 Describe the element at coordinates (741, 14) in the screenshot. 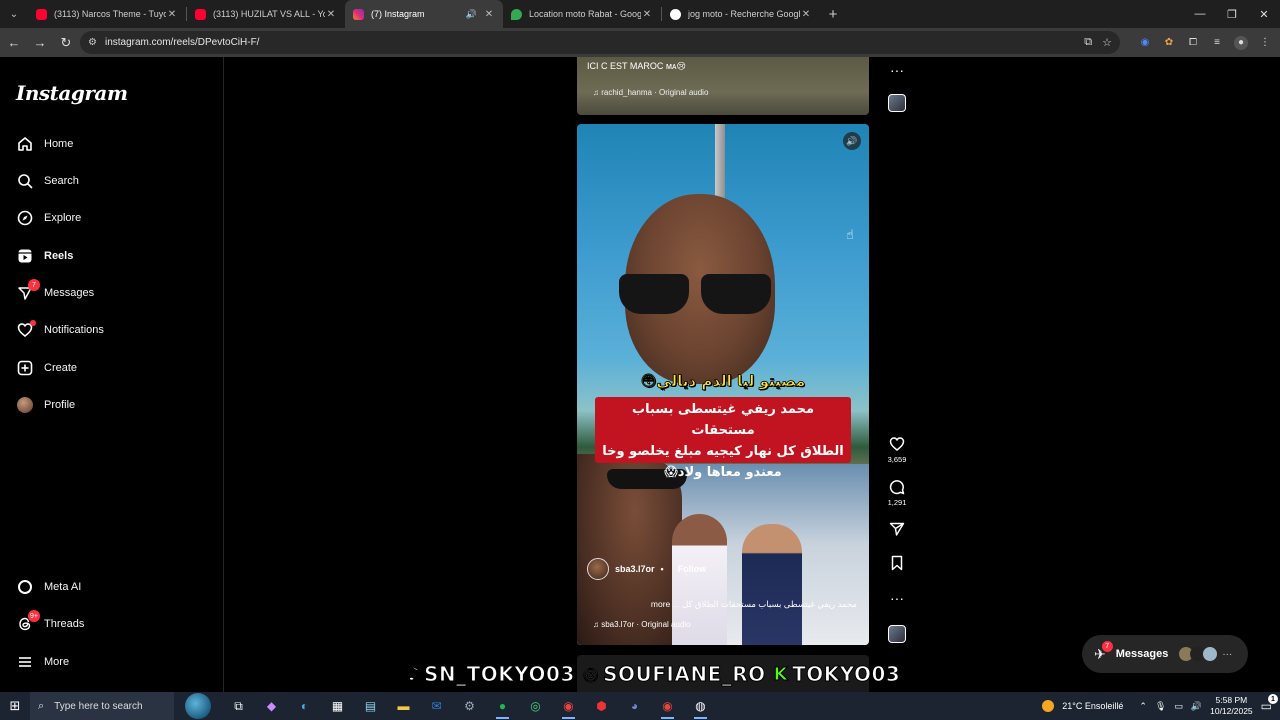

I see `tab-google-search: jog moto - Recherche Google ✕` at that location.